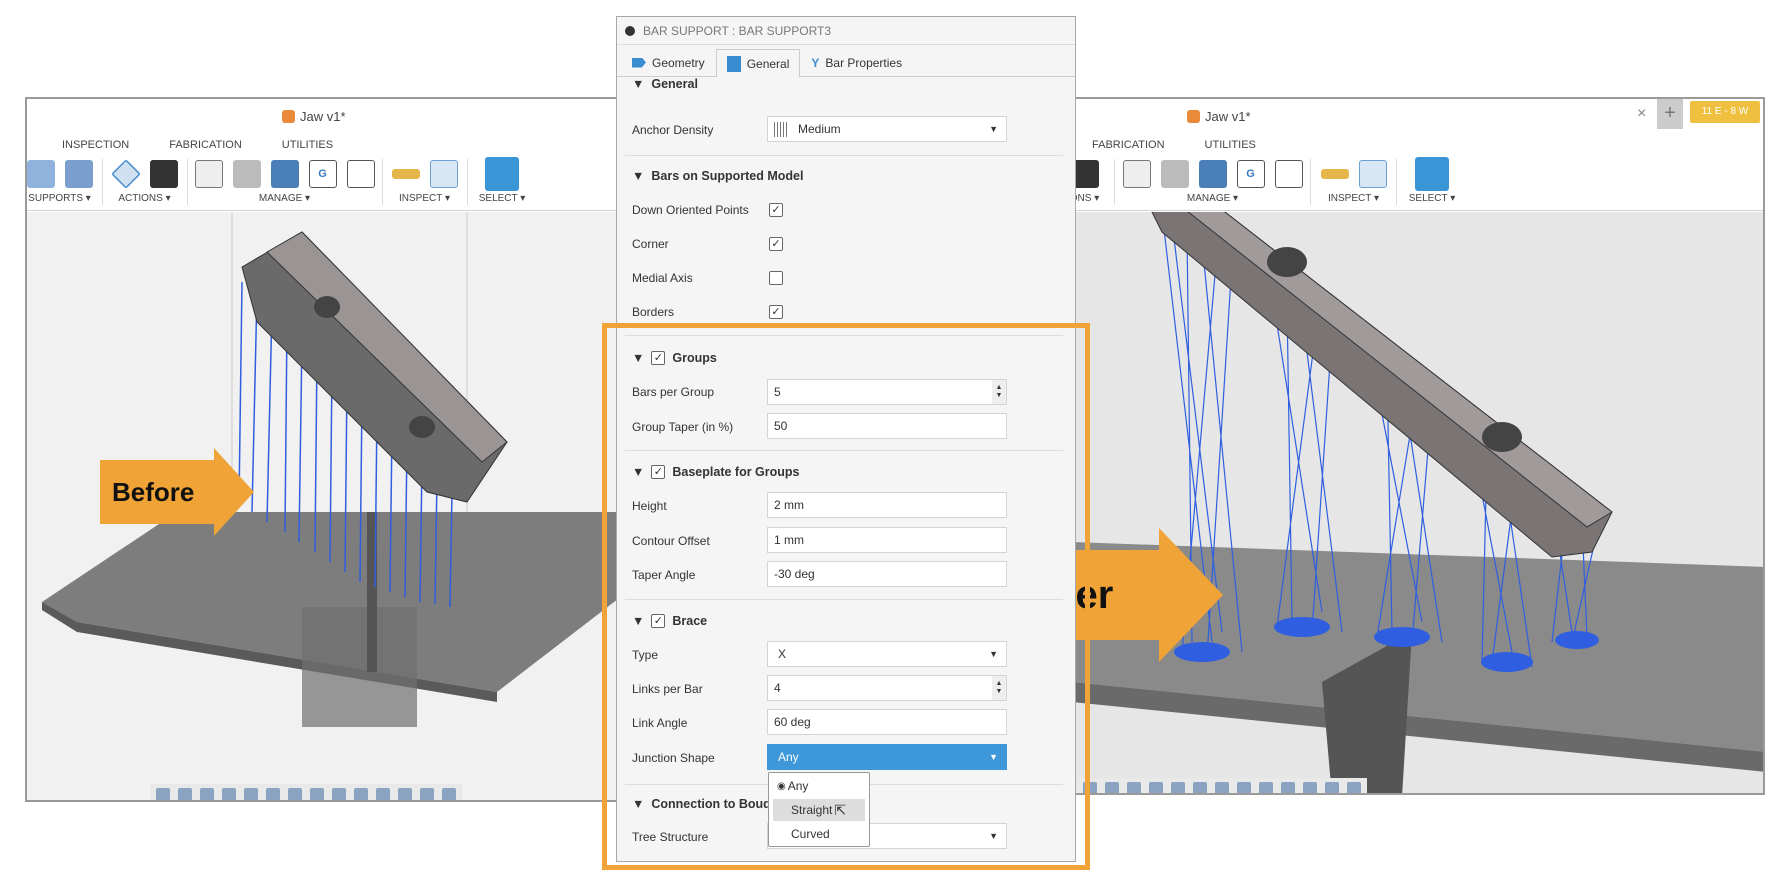 The width and height of the screenshot is (1780, 886). I want to click on generate-icon, so click(125, 174).